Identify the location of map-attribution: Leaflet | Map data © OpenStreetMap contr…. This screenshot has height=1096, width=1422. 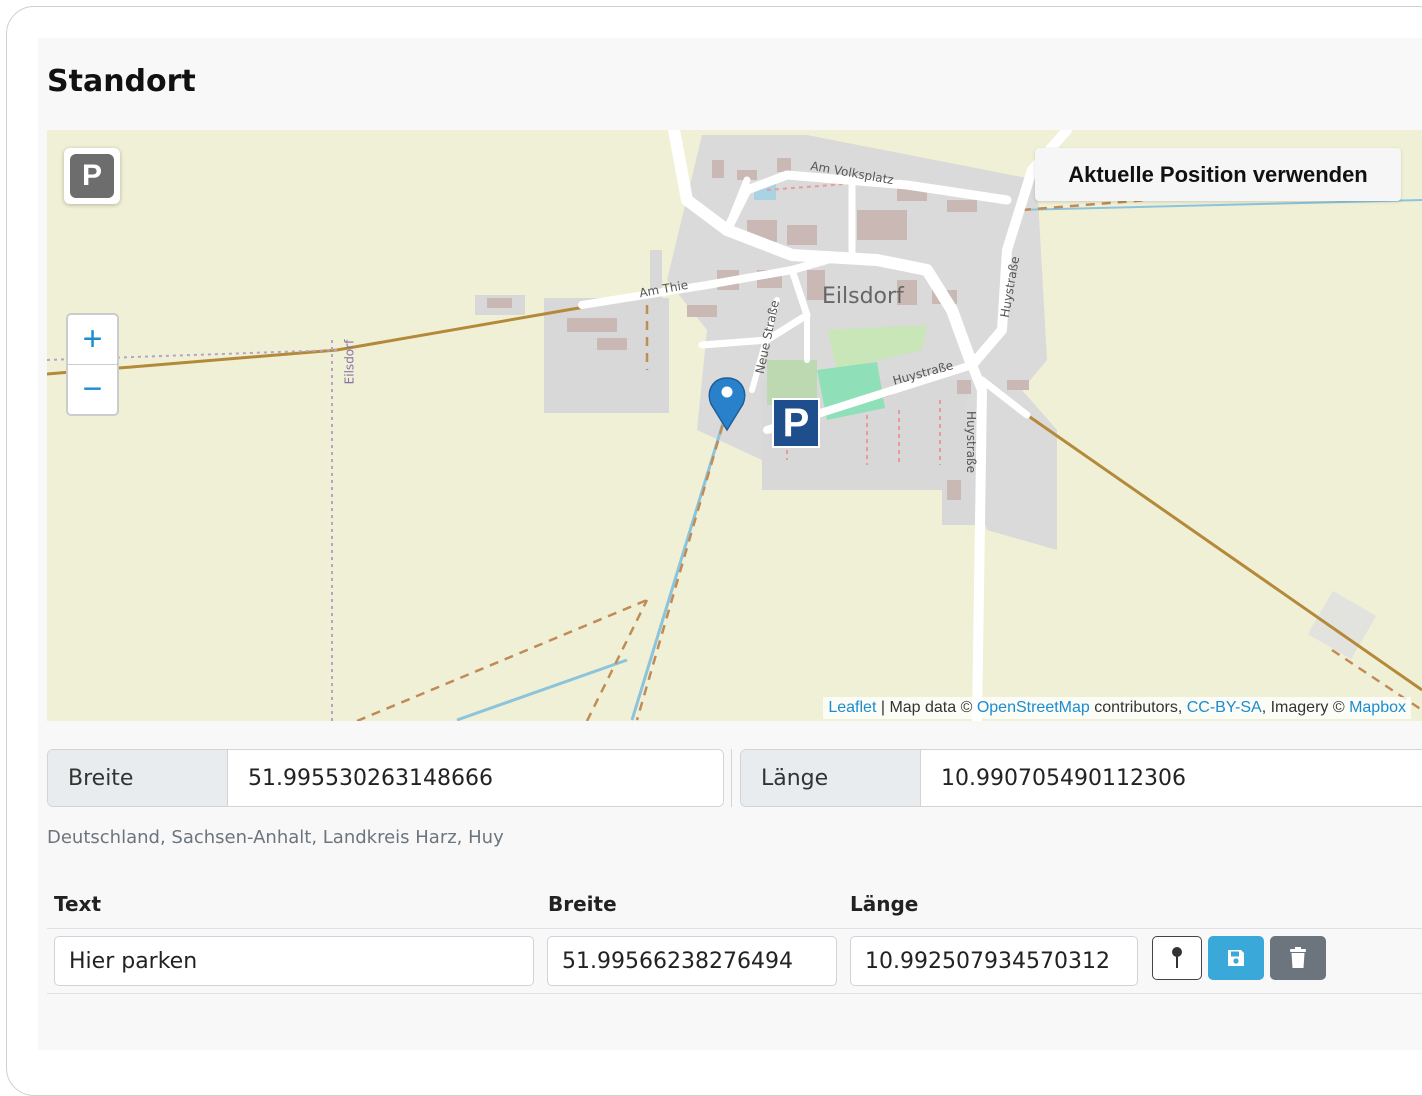
(1117, 708).